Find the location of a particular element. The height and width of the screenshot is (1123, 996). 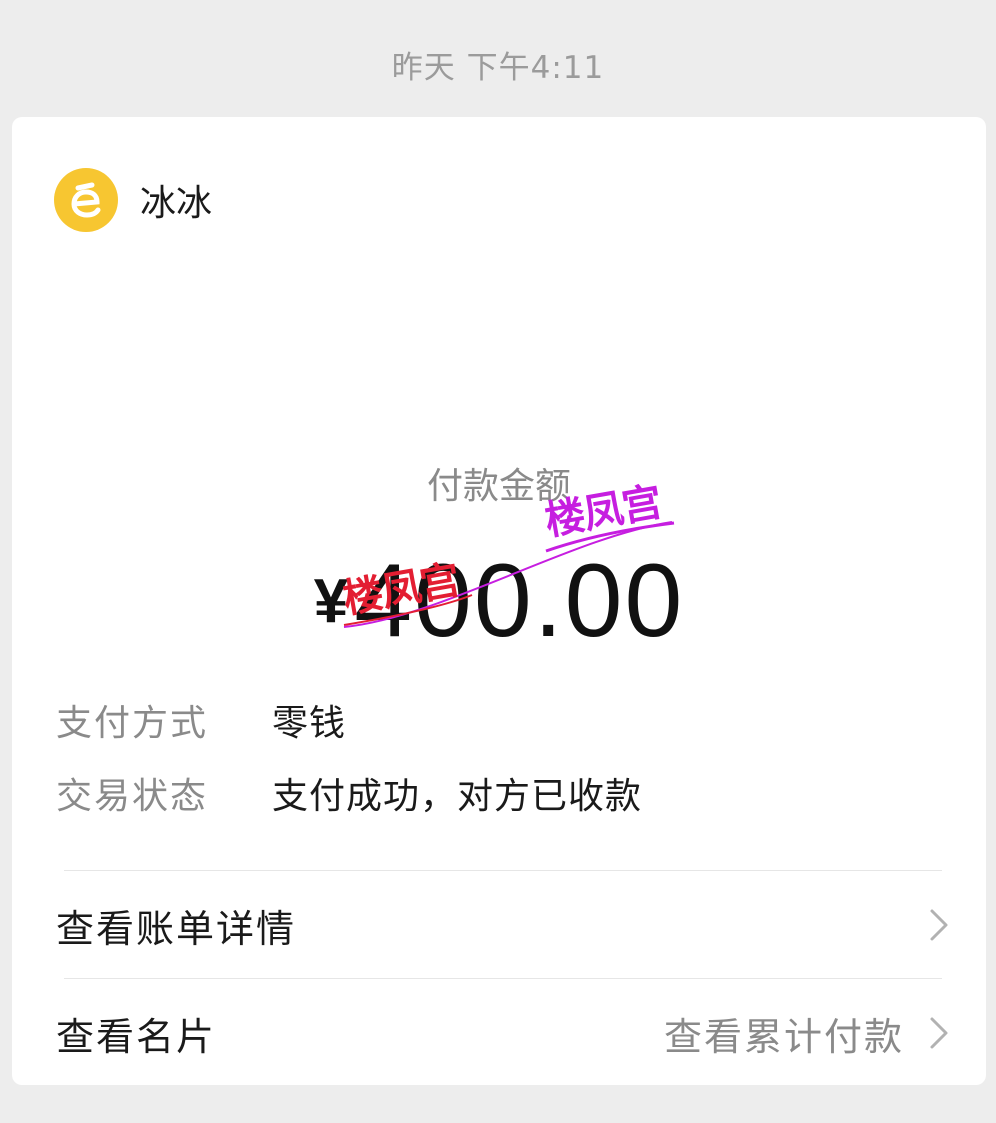

transaction-status-label: 交易状态 is located at coordinates (132, 796).